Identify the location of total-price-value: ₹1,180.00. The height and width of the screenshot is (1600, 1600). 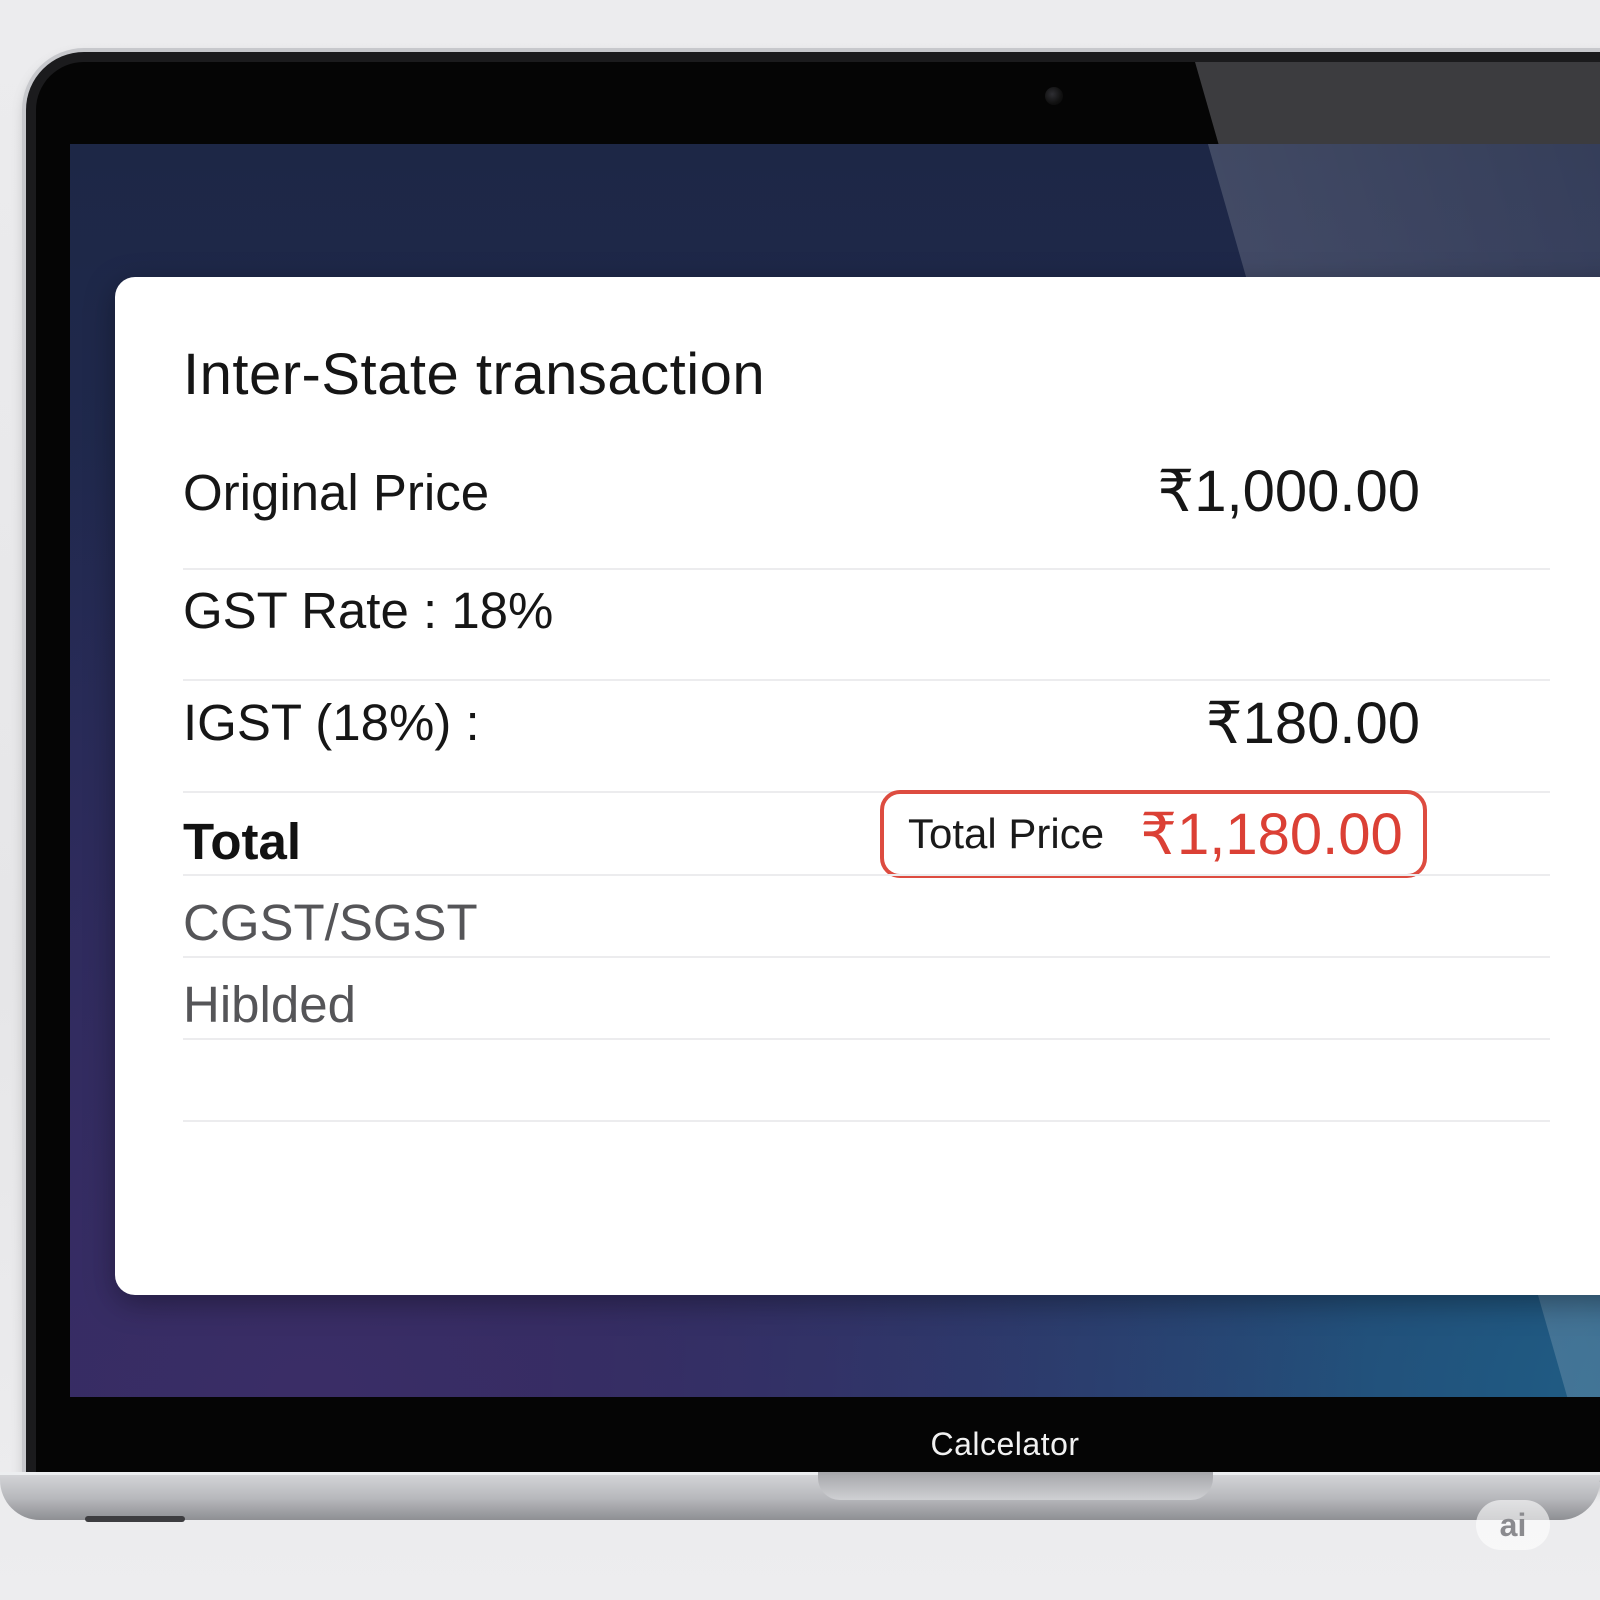
(1271, 834).